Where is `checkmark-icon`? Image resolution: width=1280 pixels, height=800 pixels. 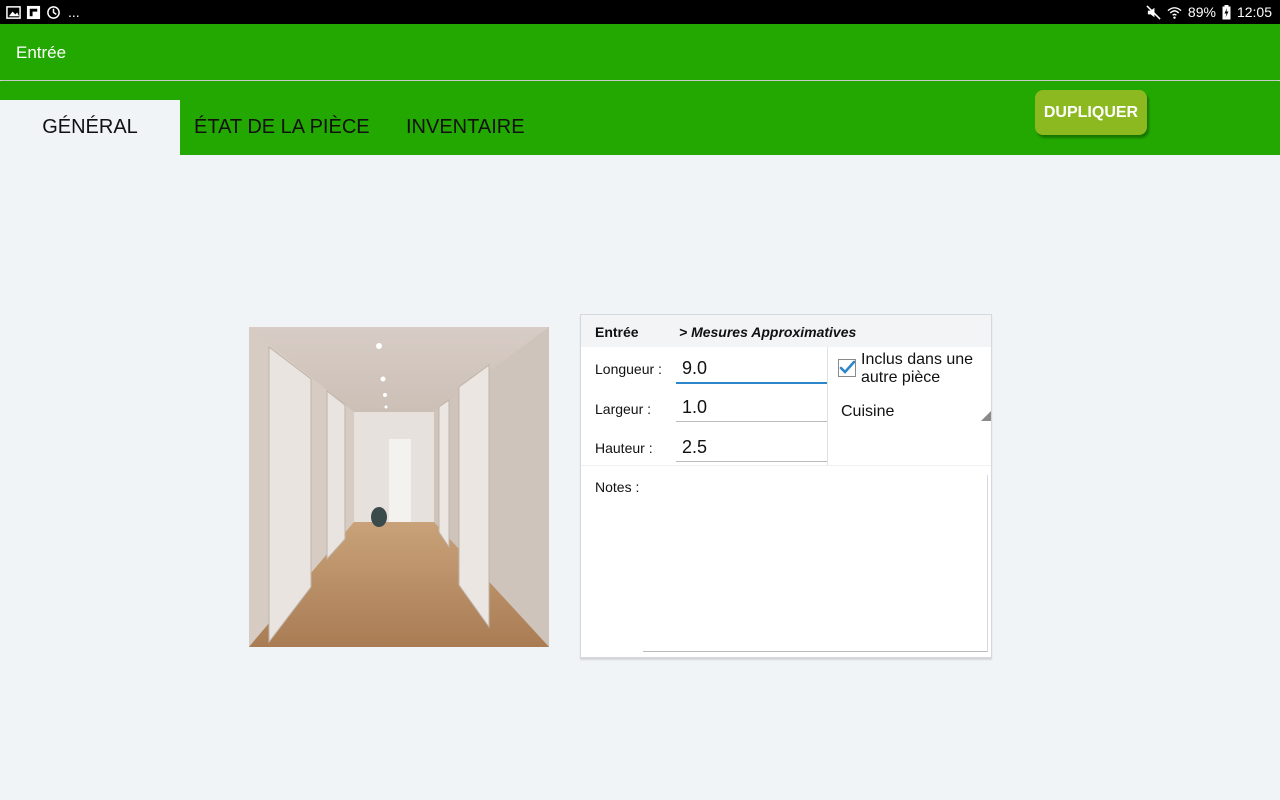 checkmark-icon is located at coordinates (847, 367).